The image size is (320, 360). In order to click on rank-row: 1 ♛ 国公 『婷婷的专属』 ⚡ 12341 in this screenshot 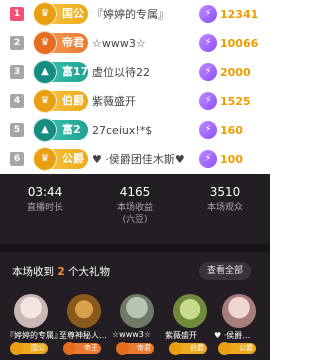, I will do `click(135, 14)`.